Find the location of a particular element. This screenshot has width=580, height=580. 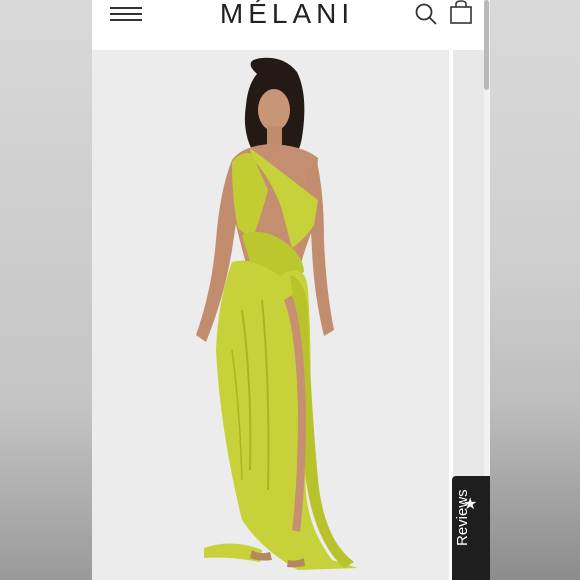

brand-logo: MÉLANI is located at coordinates (287, 15).